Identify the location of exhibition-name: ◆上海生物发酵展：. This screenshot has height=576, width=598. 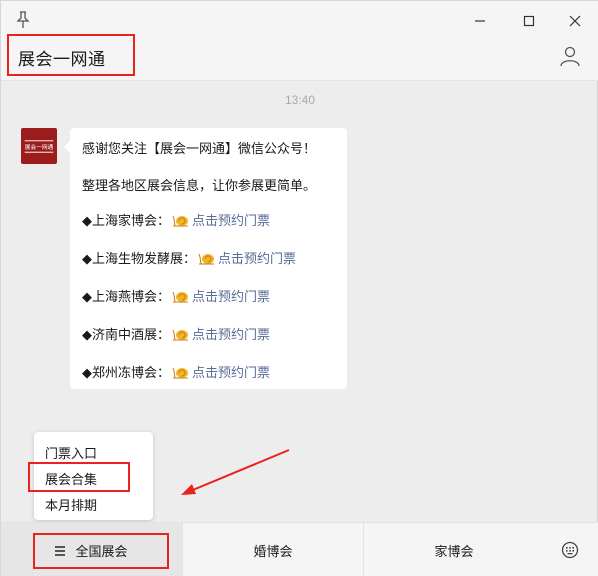
(139, 258).